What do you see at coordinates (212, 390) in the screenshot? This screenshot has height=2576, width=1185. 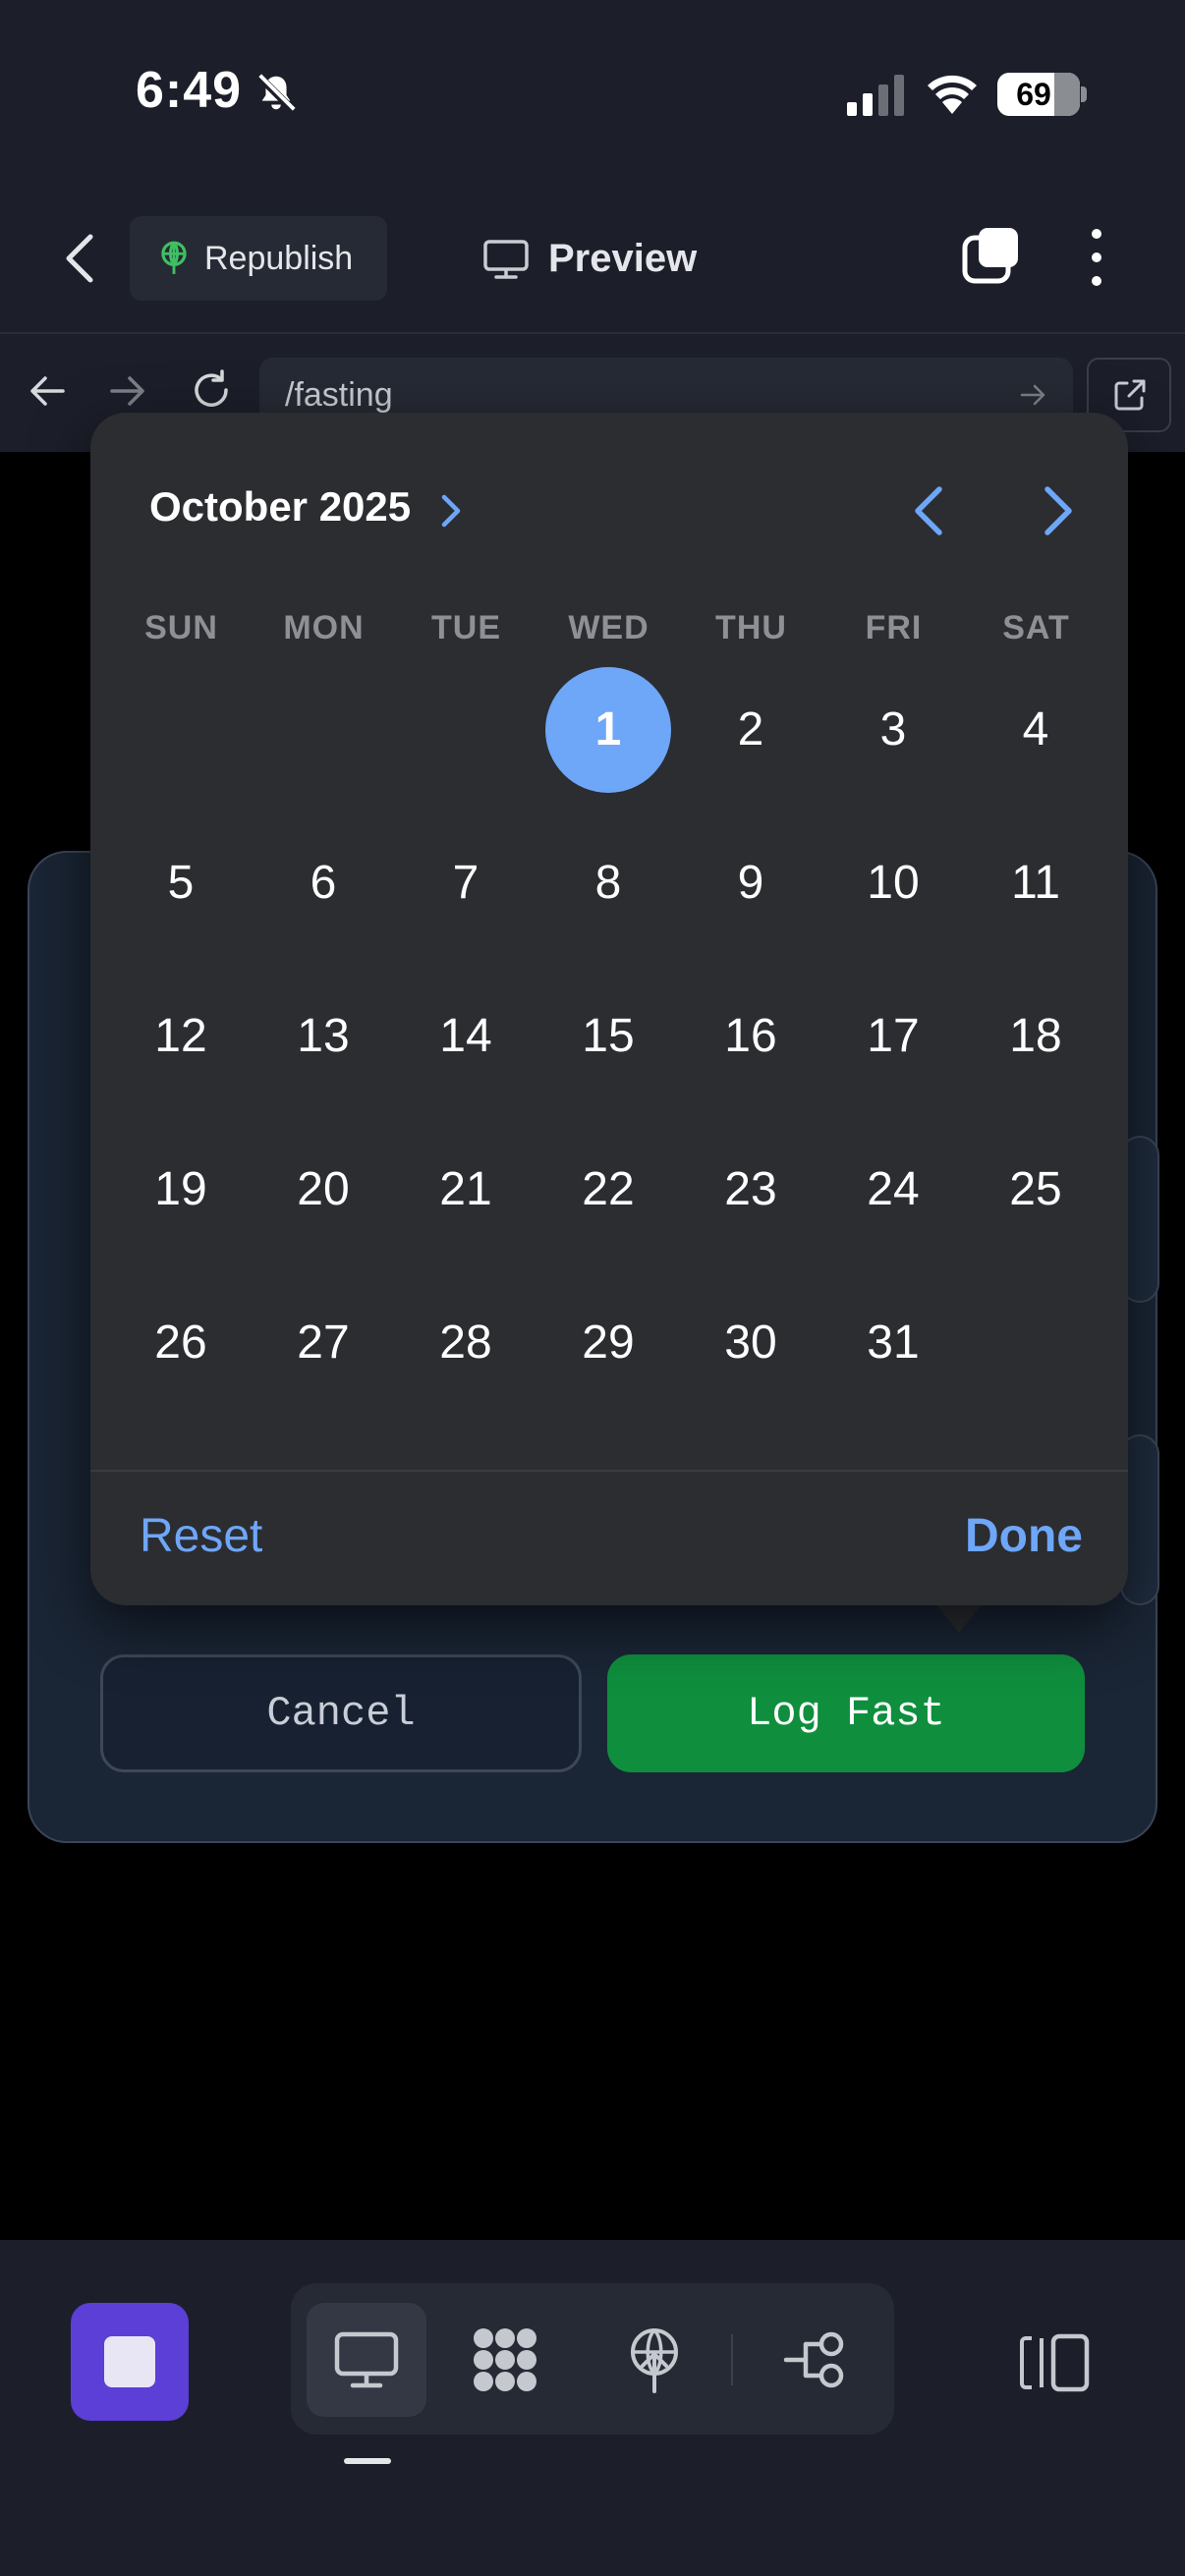 I see `reload-icon` at bounding box center [212, 390].